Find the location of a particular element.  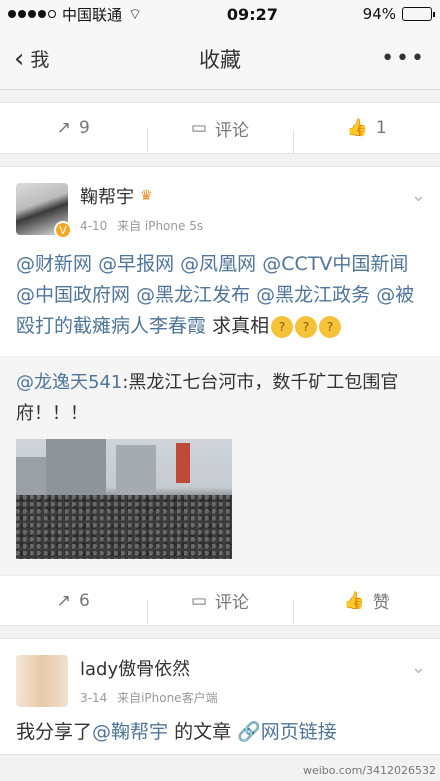

chevron-left-icon: ‹ is located at coordinates (19, 58).